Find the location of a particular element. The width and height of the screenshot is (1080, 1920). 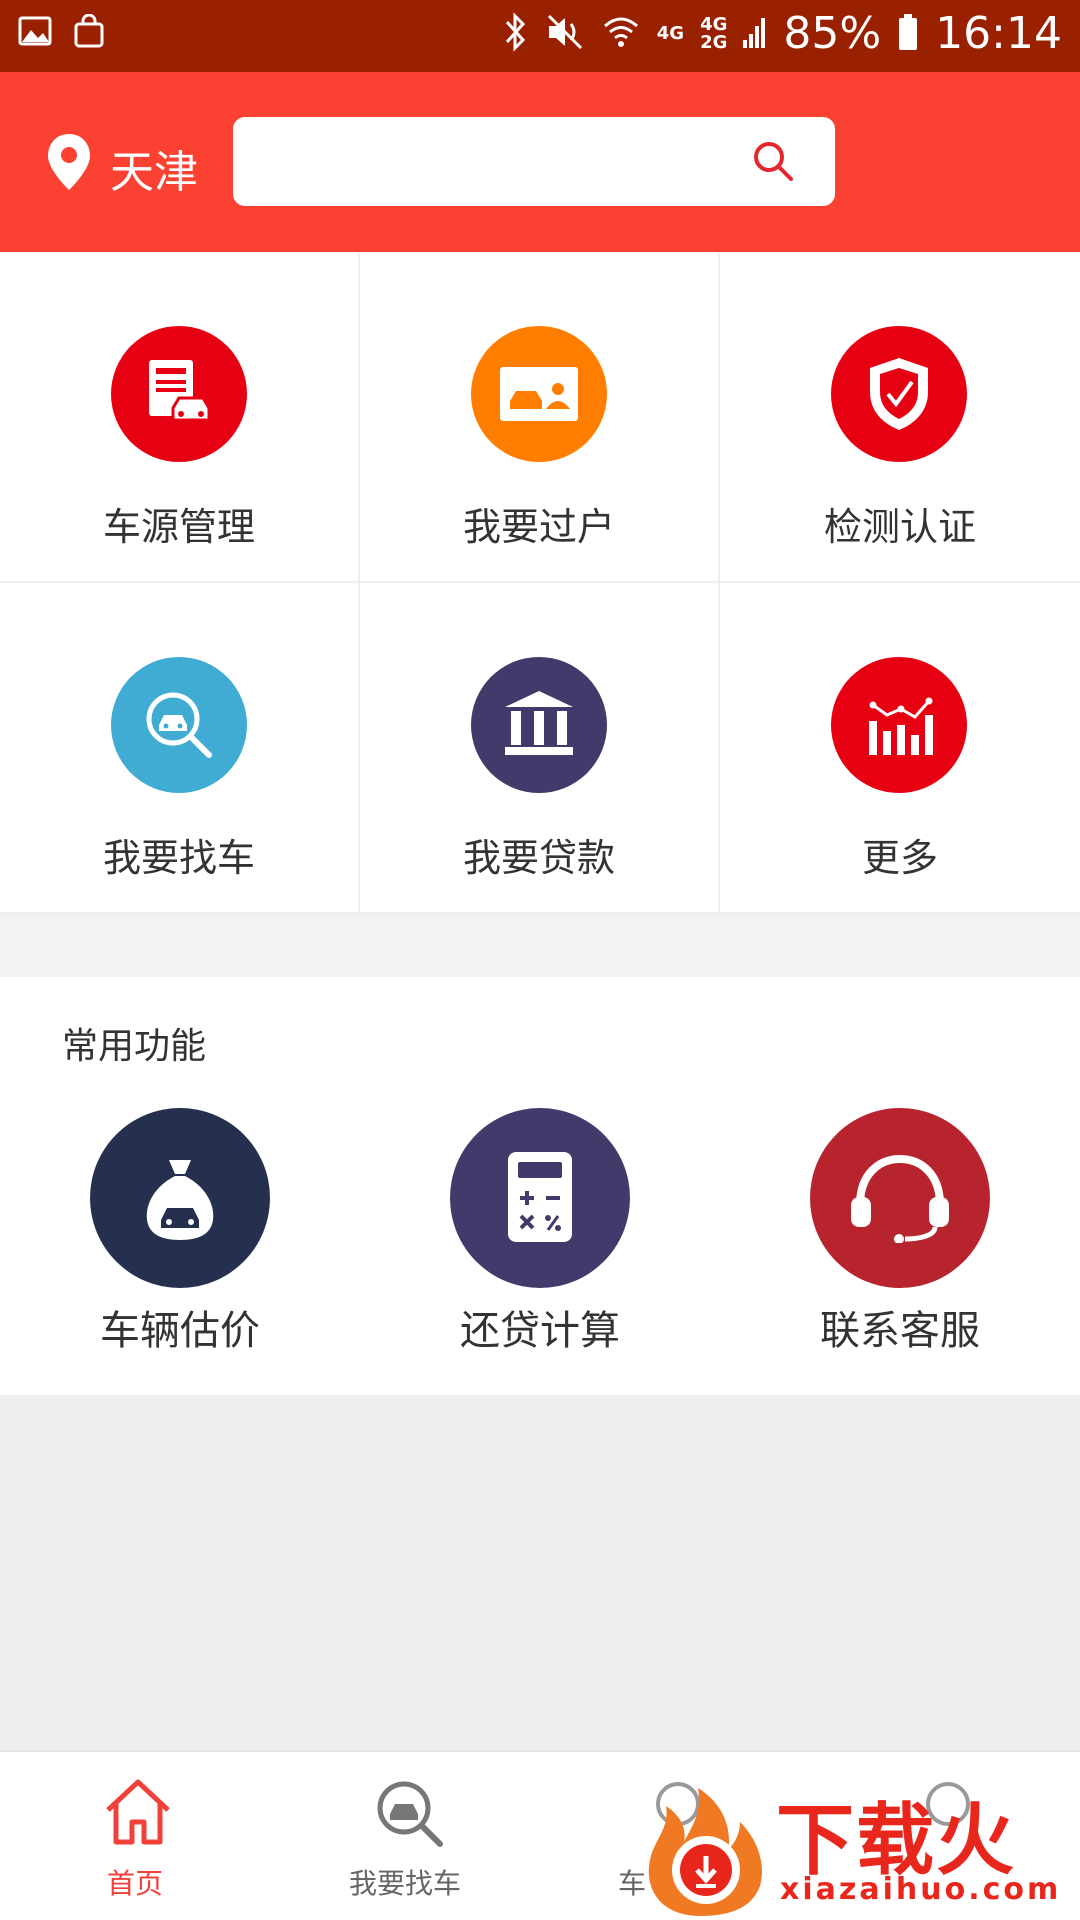

mute-icon is located at coordinates (565, 34).